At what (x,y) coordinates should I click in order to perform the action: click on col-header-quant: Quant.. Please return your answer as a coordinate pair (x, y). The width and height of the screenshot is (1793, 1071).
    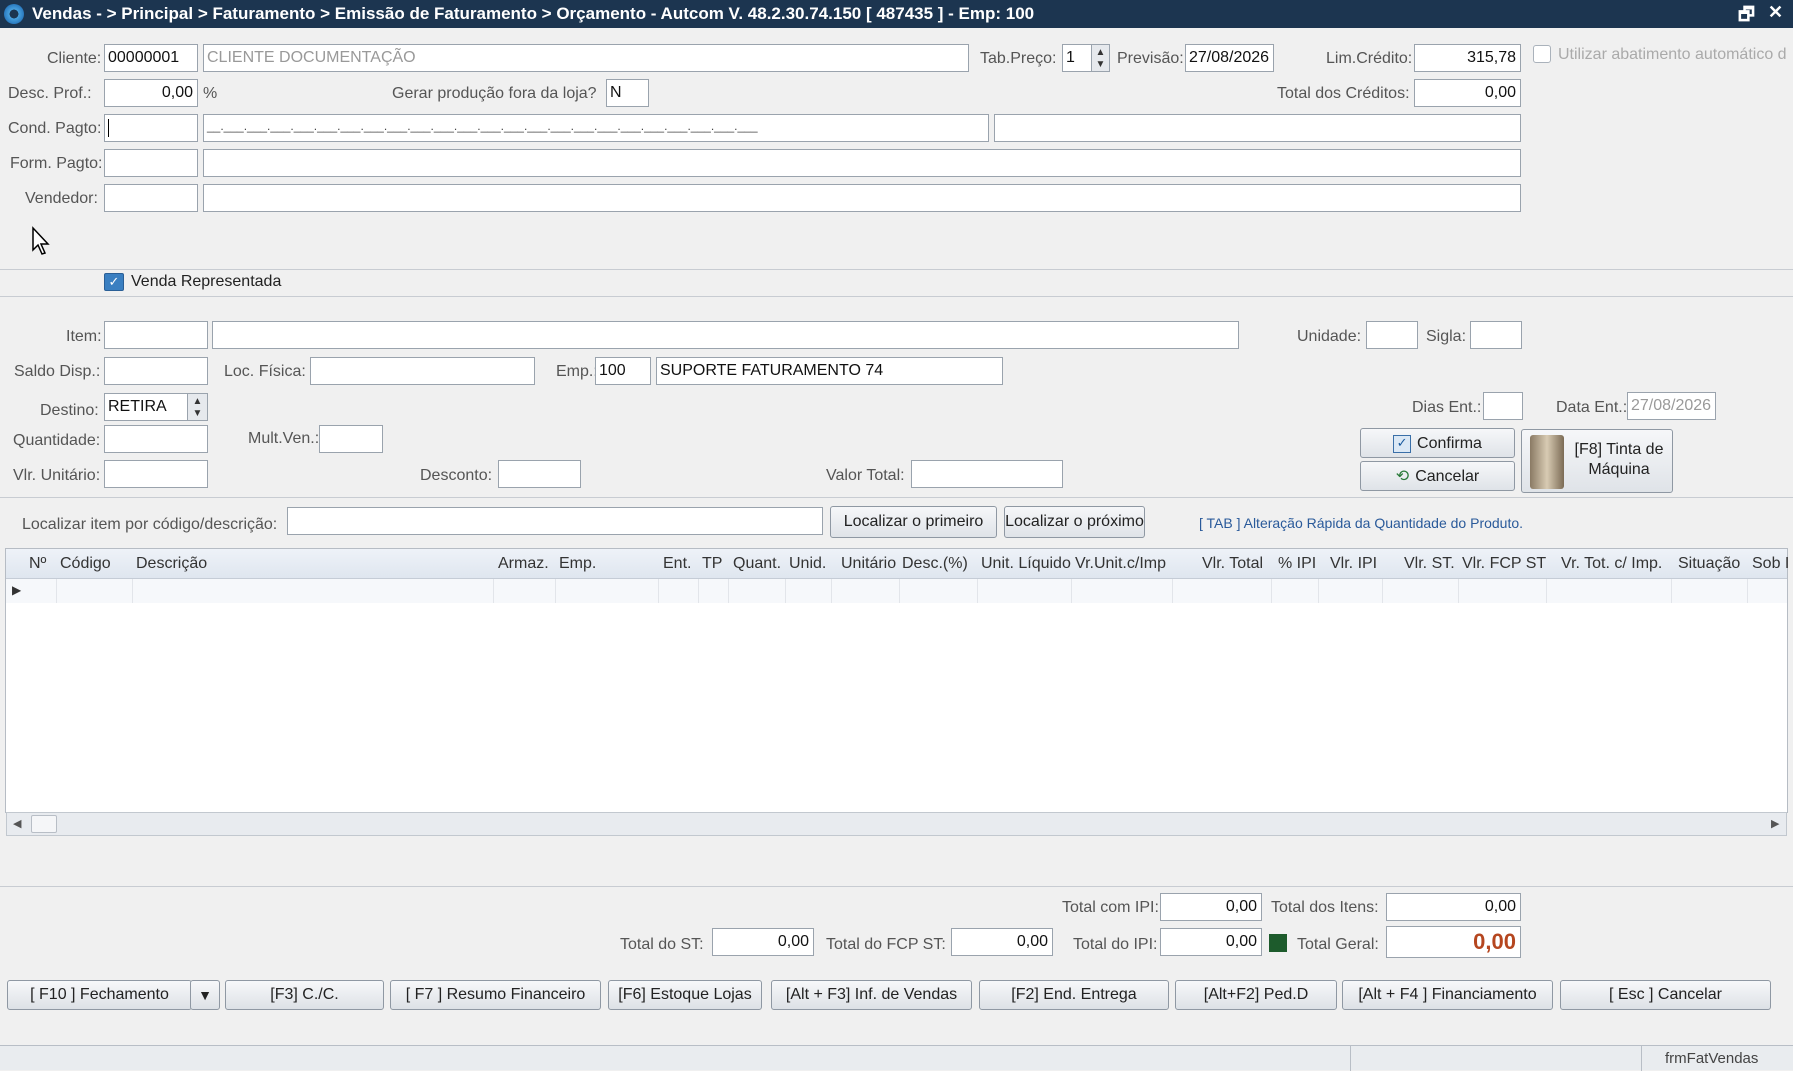
    Looking at the image, I should click on (757, 564).